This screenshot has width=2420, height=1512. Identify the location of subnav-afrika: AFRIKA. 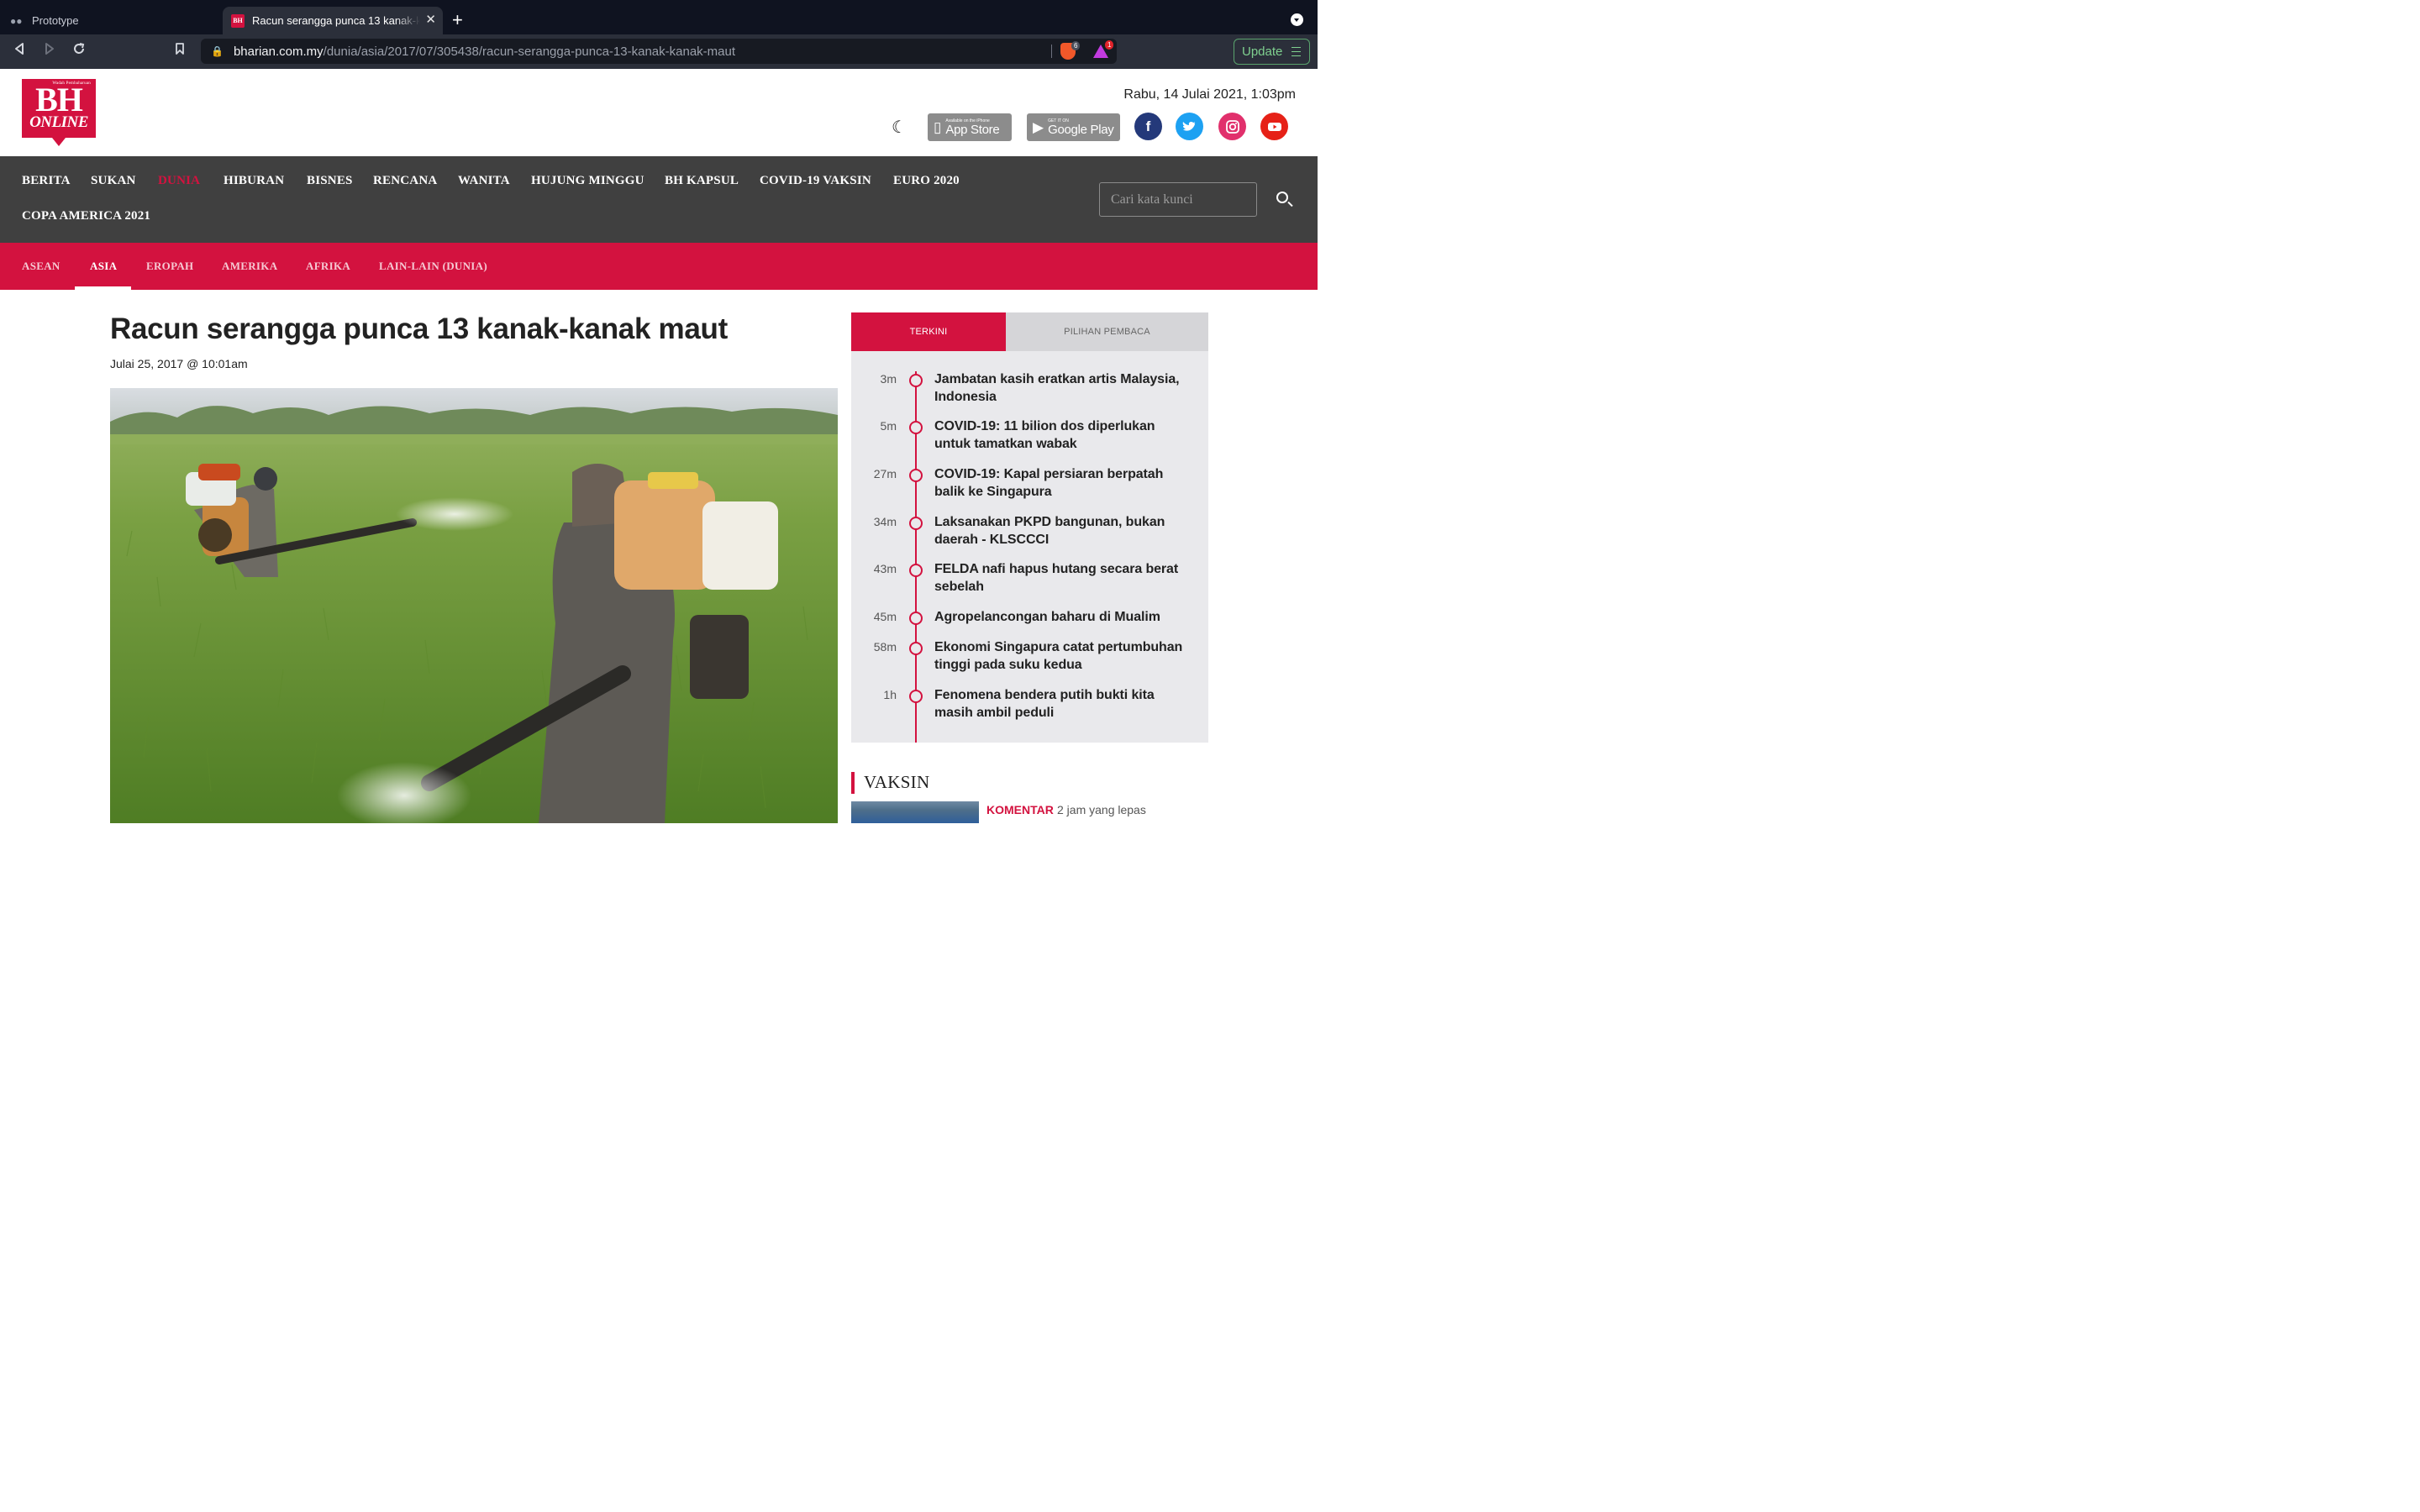
(328, 266).